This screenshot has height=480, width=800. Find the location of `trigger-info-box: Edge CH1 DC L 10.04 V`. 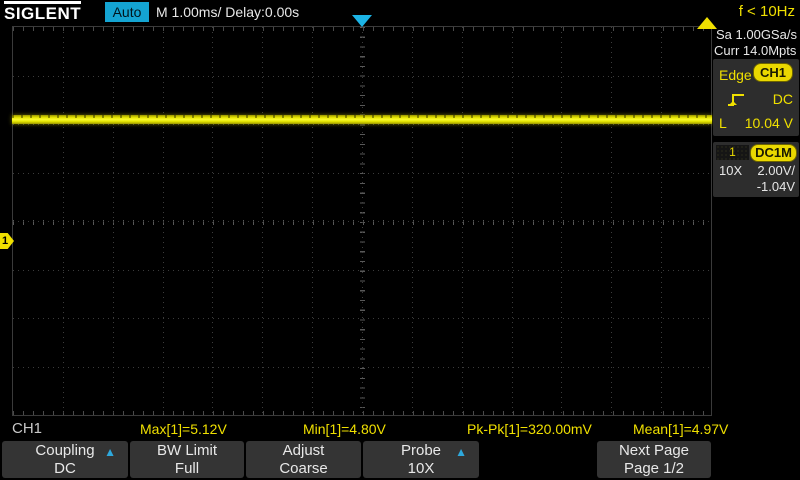

trigger-info-box: Edge CH1 DC L 10.04 V is located at coordinates (756, 97).